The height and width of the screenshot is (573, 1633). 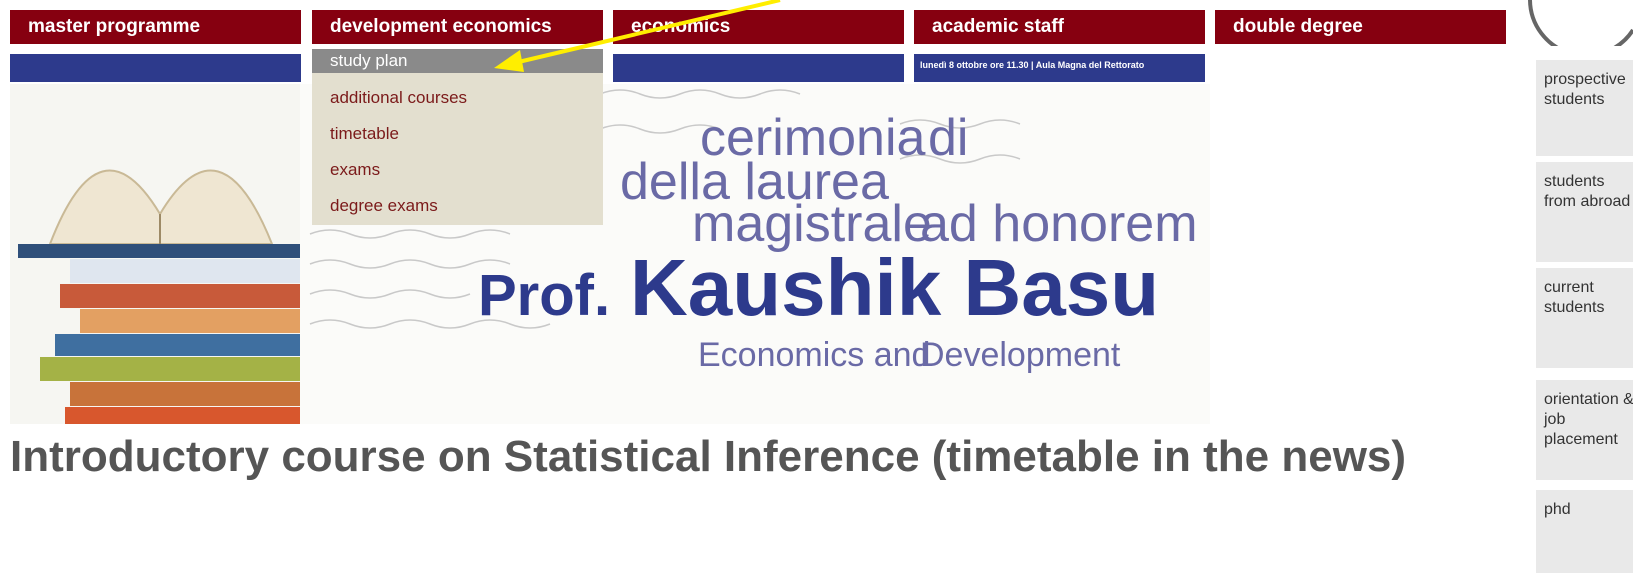 I want to click on dropdown-item-exams: exams, so click(x=457, y=170).